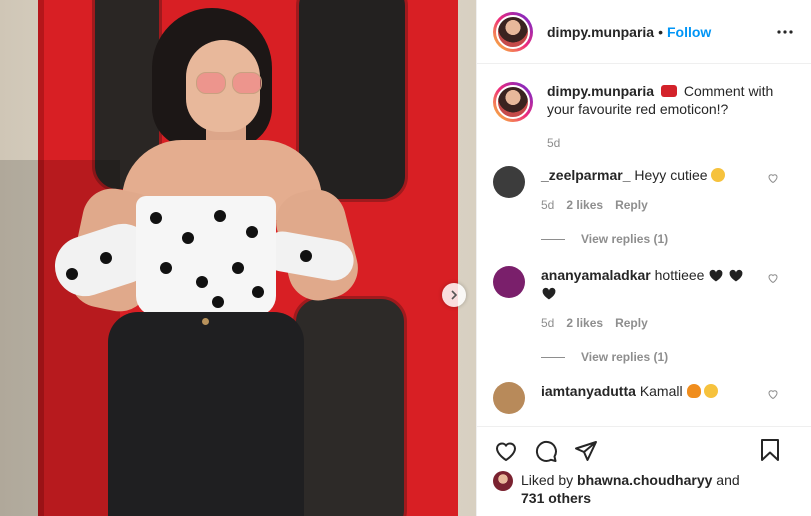 This screenshot has height=516, width=811. Describe the element at coordinates (671, 143) in the screenshot. I see `caption-timestamp: 5d` at that location.